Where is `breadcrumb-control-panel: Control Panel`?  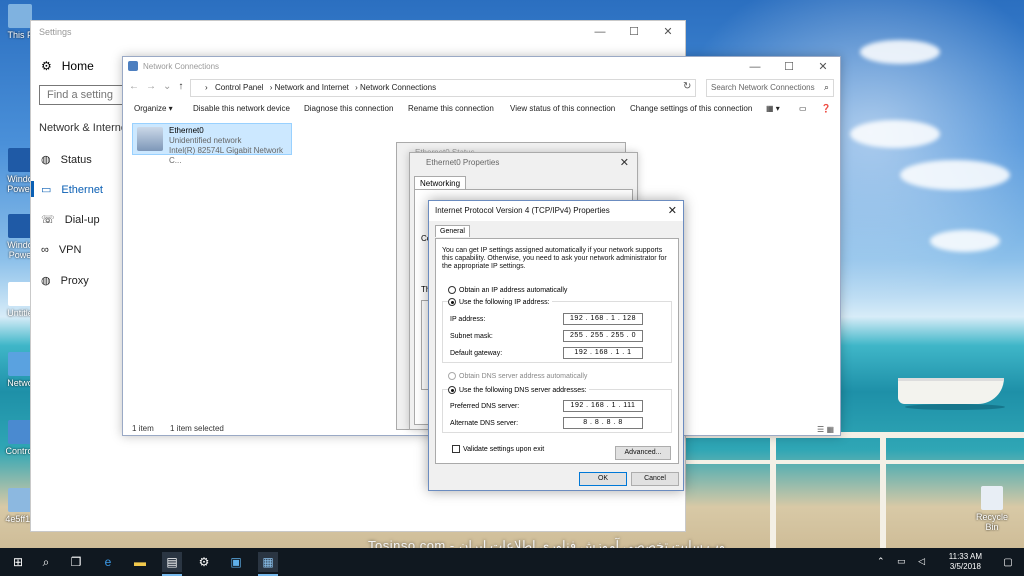
breadcrumb-control-panel: Control Panel is located at coordinates (239, 87).